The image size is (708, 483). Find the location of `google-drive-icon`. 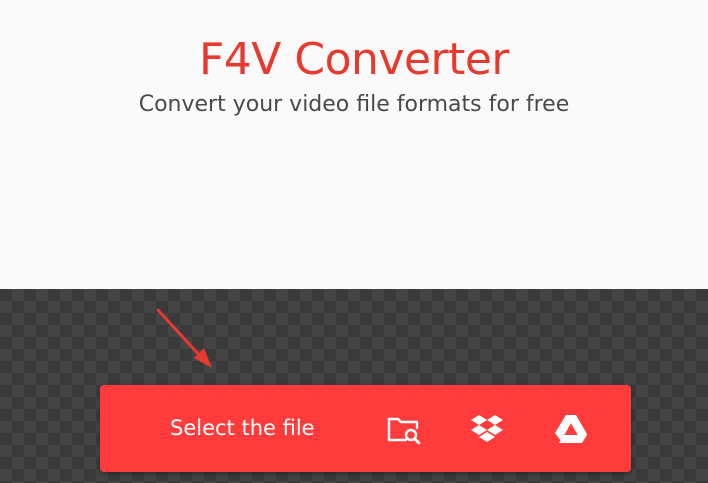

google-drive-icon is located at coordinates (571, 429).